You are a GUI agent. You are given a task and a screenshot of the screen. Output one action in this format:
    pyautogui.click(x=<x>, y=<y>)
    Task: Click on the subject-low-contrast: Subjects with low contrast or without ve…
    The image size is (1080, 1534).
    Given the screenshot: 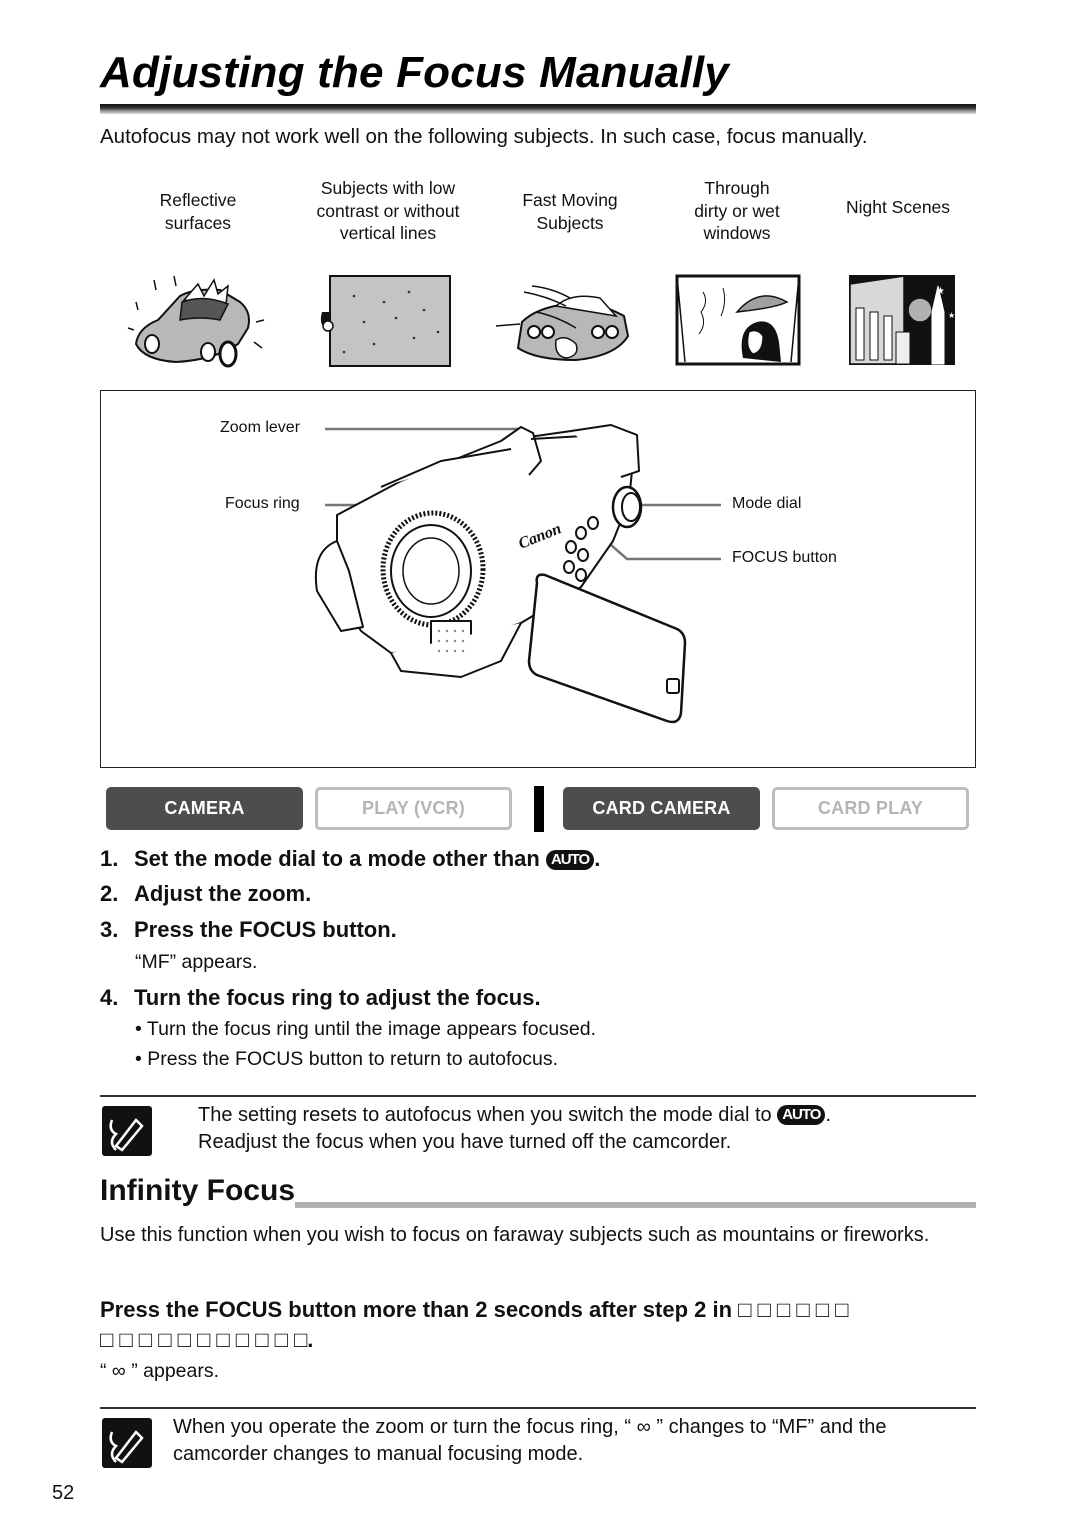 What is the action you would take?
    pyautogui.click(x=388, y=276)
    